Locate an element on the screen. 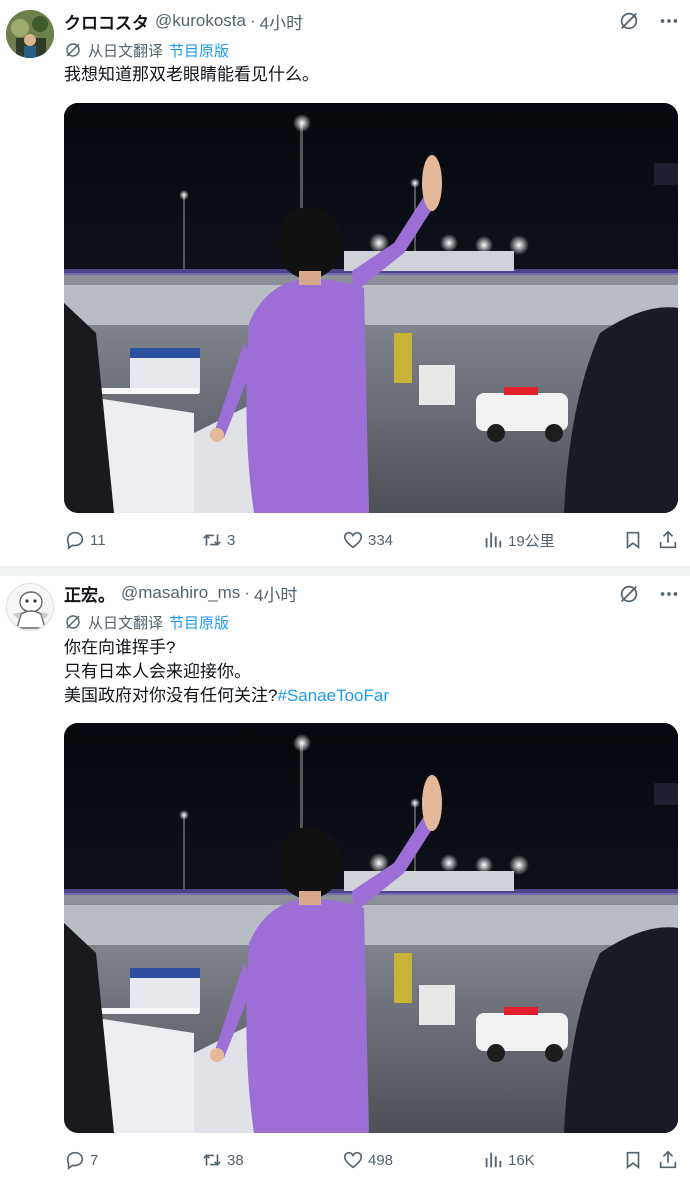  post-text: 我想知道那双老眼睛能看见什么。 is located at coordinates (191, 75).